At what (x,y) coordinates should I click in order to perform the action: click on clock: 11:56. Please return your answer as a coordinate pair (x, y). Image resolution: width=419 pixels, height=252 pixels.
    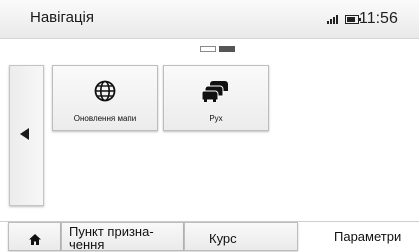
    Looking at the image, I should click on (378, 18).